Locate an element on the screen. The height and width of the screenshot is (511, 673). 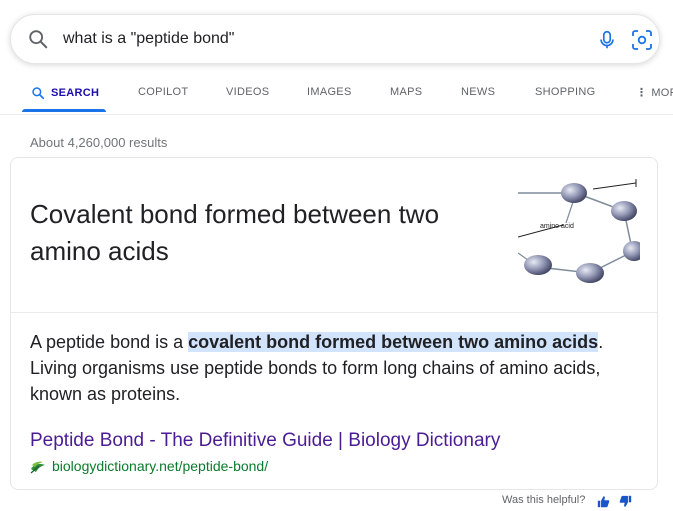
mic-icon is located at coordinates (607, 40).